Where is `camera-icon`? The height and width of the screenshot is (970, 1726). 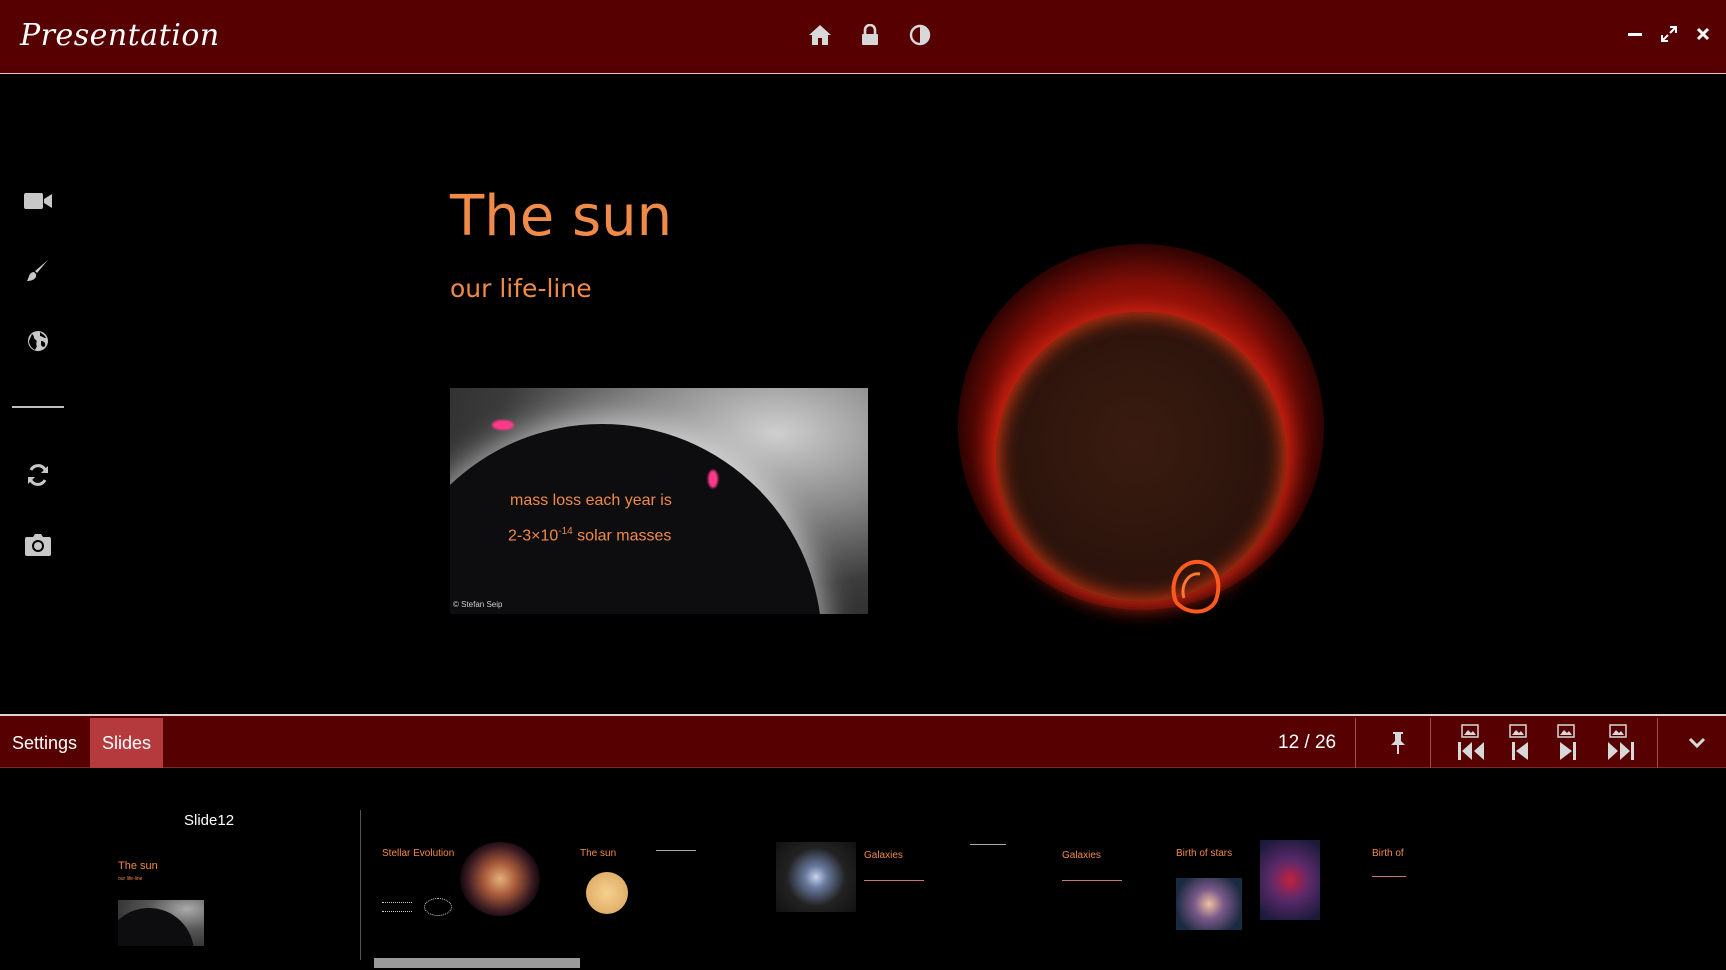 camera-icon is located at coordinates (38, 545).